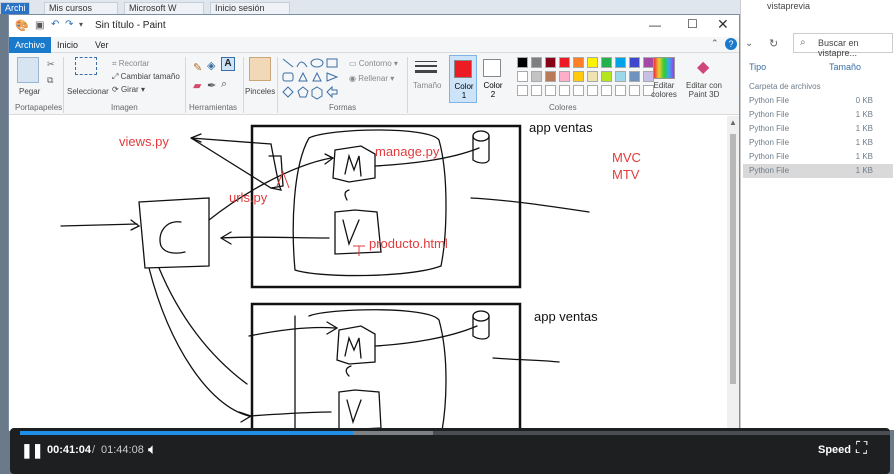 The height and width of the screenshot is (474, 894). Describe the element at coordinates (71, 8) in the screenshot. I see `tab-label: Mis cursos` at that location.